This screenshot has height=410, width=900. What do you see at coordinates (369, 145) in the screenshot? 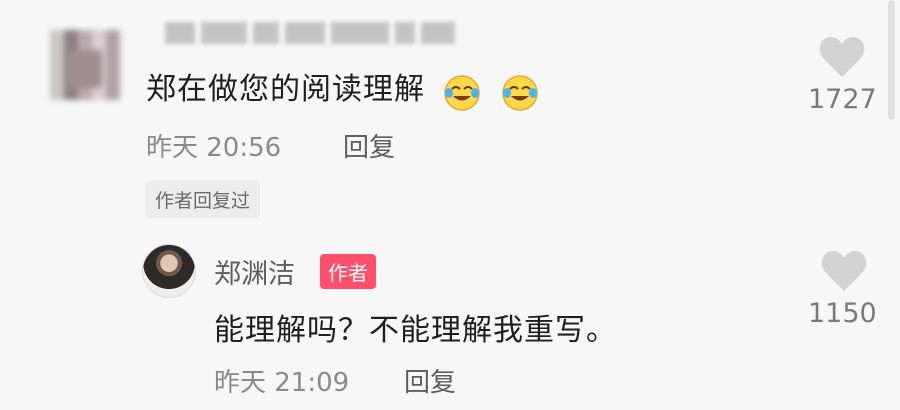
I see `reply-button: 回复` at bounding box center [369, 145].